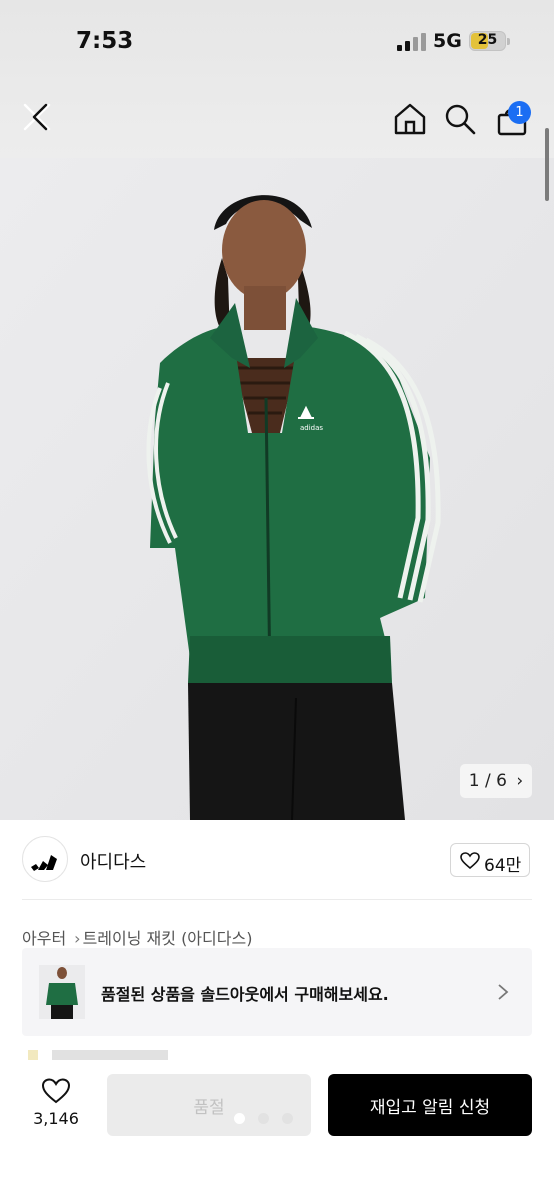  What do you see at coordinates (311, 428) in the screenshot?
I see `svg-text: adidas` at bounding box center [311, 428].